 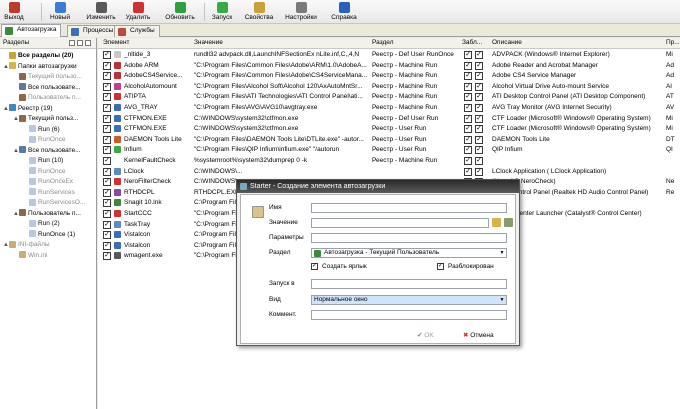 What do you see at coordinates (400, 223) in the screenshot?
I see `value-field` at bounding box center [400, 223].